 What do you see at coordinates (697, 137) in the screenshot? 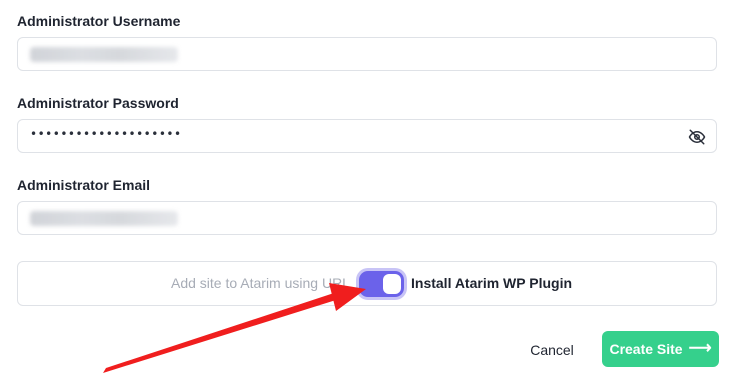
I see `eye-off-icon` at bounding box center [697, 137].